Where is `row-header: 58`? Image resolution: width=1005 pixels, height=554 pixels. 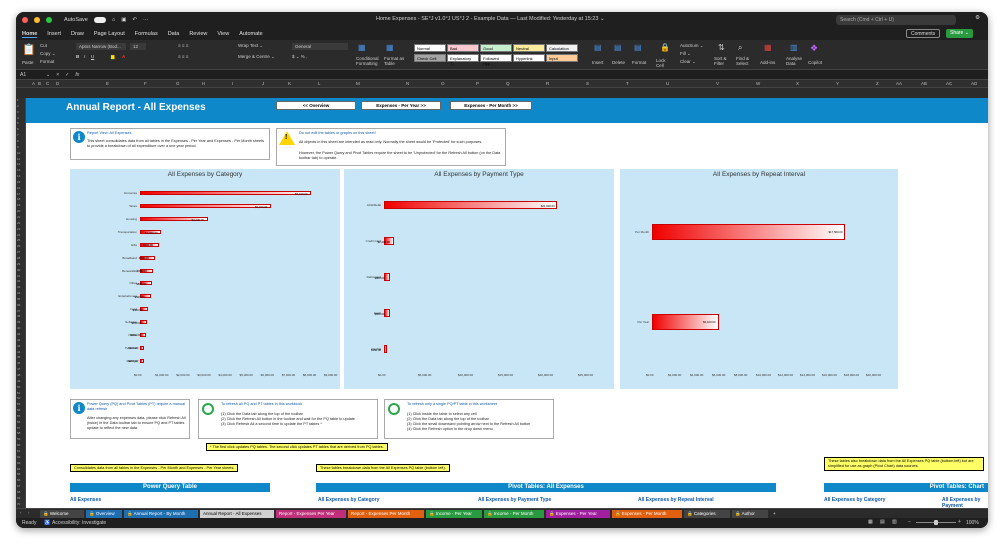 row-header: 58 is located at coordinates (18, 433).